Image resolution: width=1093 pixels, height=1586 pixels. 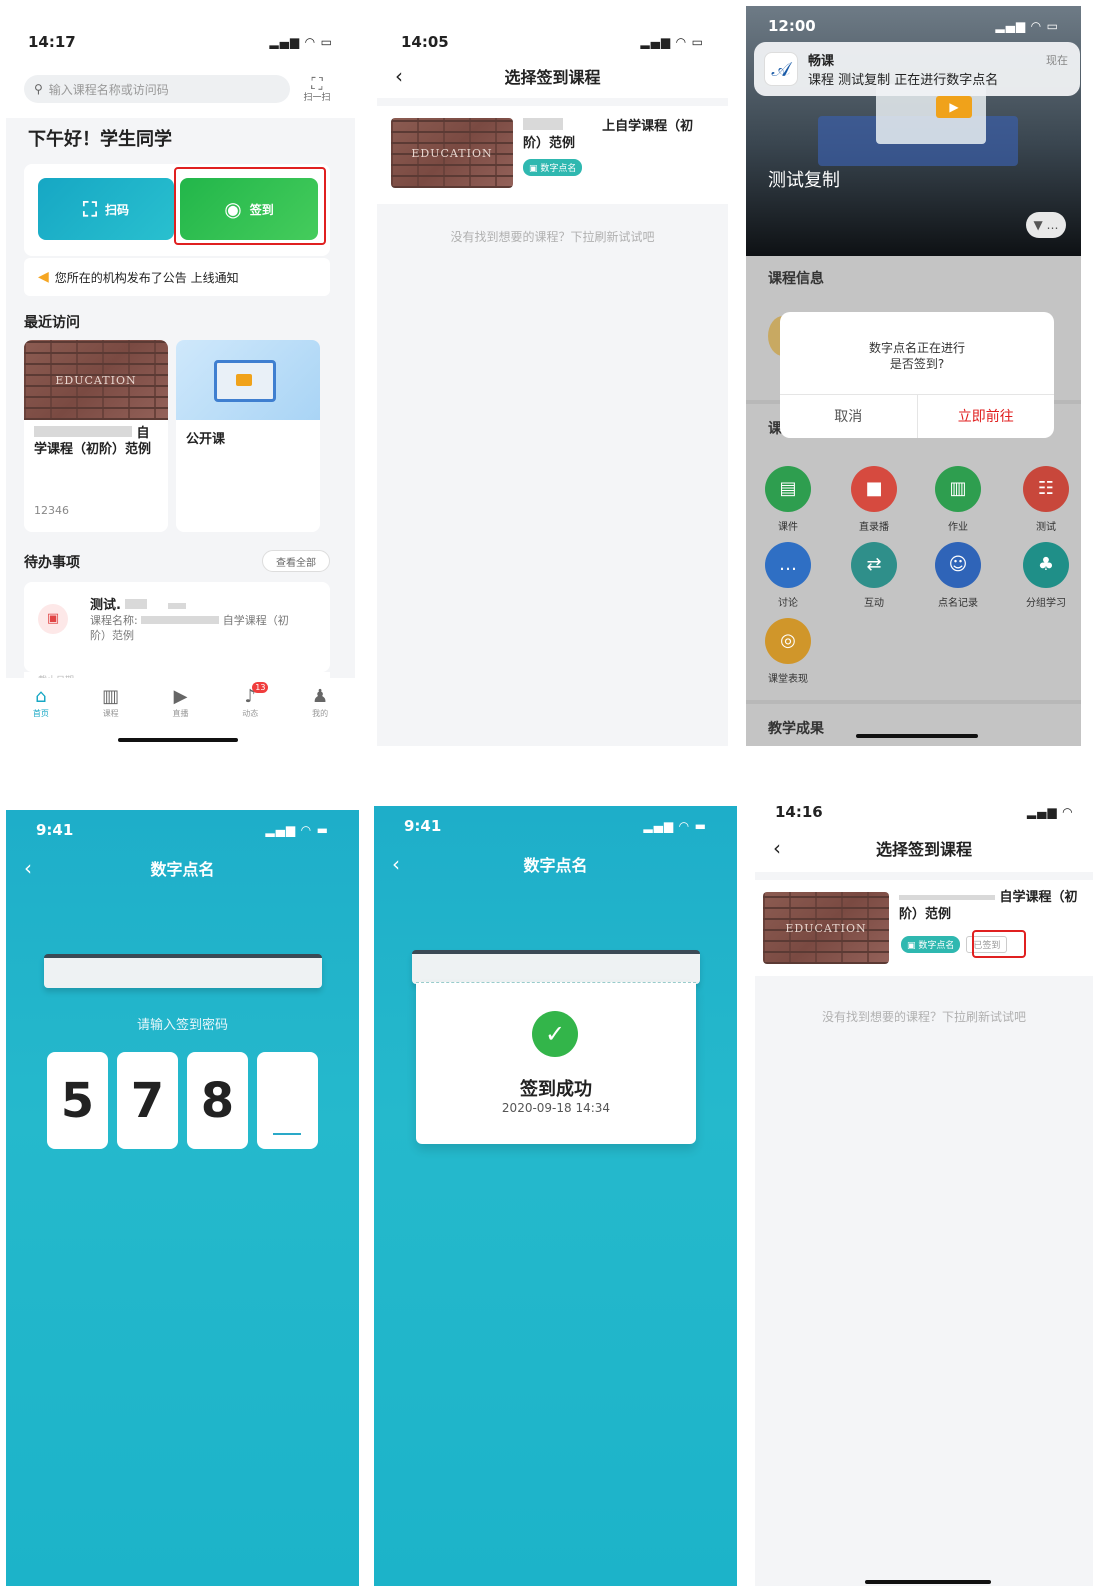 What do you see at coordinates (924, 812) in the screenshot?
I see `status-bar: 14:16 ▂▄▆ ◠` at bounding box center [924, 812].